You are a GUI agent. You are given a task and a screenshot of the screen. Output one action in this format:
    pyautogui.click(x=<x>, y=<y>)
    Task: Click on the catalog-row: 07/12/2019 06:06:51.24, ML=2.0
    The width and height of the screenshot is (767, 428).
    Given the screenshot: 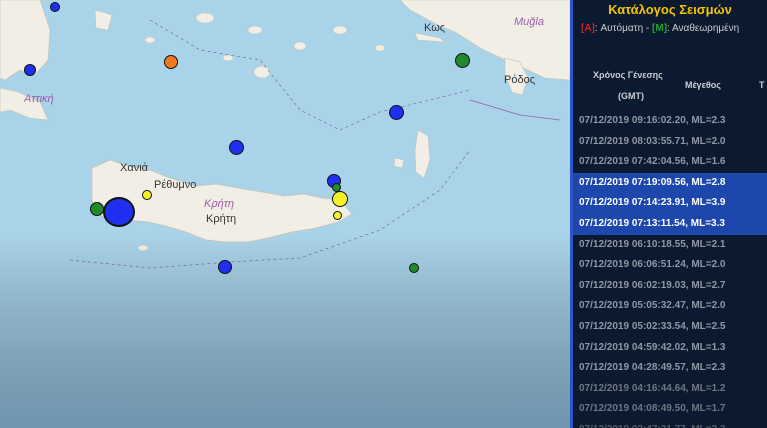 What is the action you would take?
    pyautogui.click(x=670, y=265)
    